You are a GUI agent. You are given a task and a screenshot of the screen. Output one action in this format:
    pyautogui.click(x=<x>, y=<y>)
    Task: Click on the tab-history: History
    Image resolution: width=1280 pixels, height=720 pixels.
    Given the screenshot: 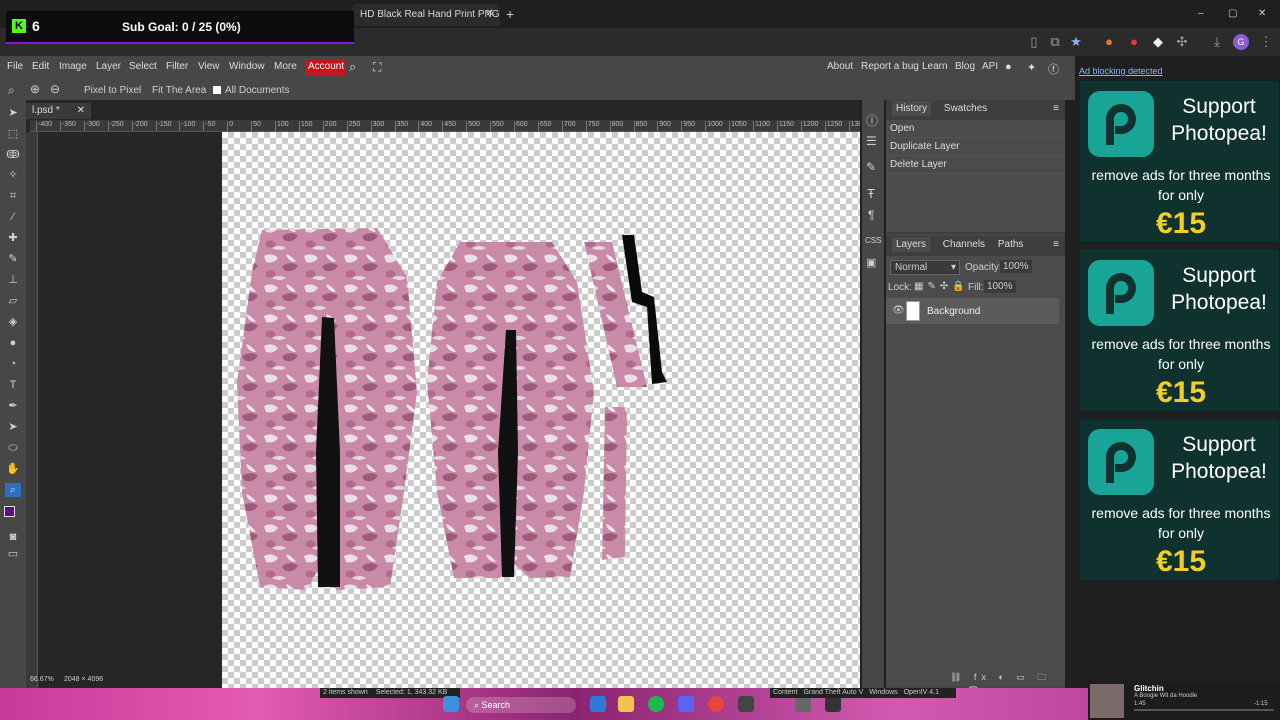 What is the action you would take?
    pyautogui.click(x=912, y=108)
    